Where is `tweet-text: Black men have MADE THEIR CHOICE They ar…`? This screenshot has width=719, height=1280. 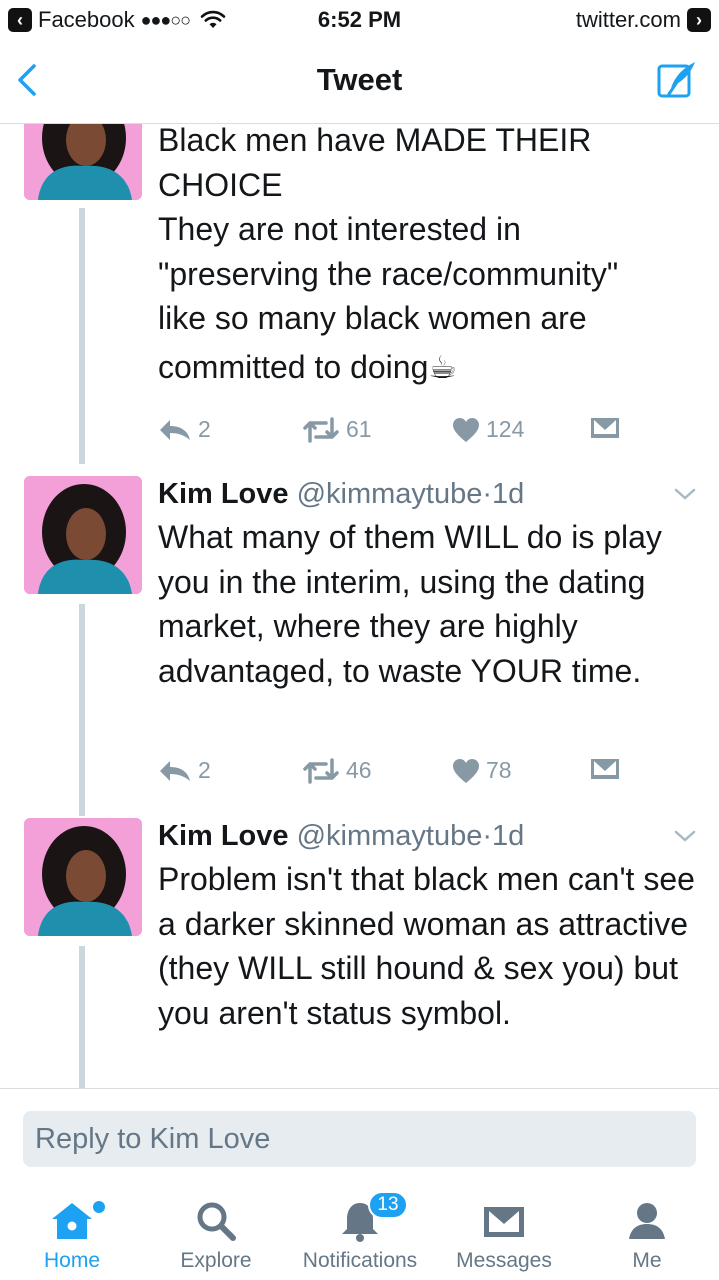
tweet-text: Black men have MADE THEIR CHOICE They ar… is located at coordinates (388, 254).